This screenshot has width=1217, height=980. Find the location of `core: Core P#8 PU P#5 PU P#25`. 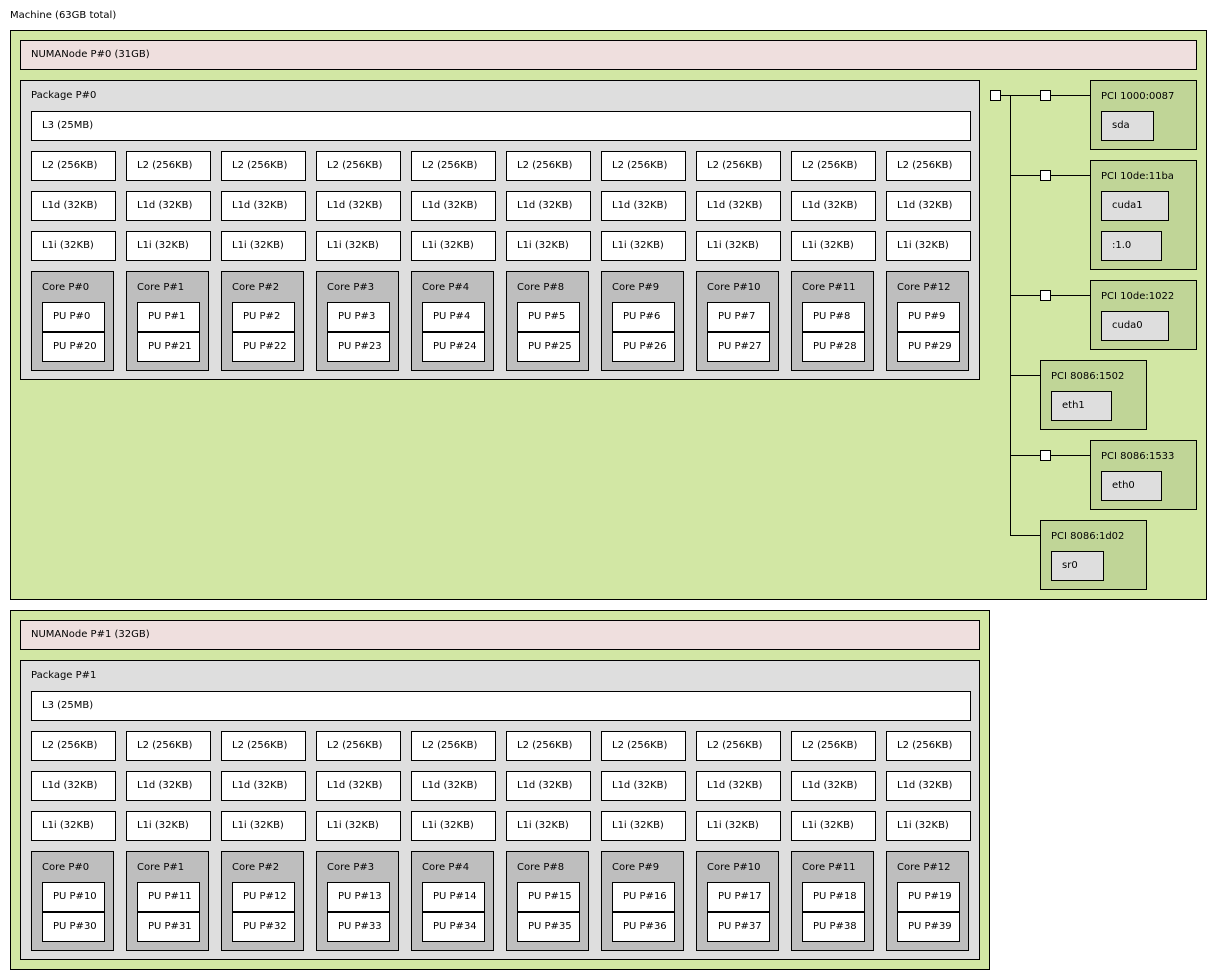

core: Core P#8 PU P#5 PU P#25 is located at coordinates (547, 321).